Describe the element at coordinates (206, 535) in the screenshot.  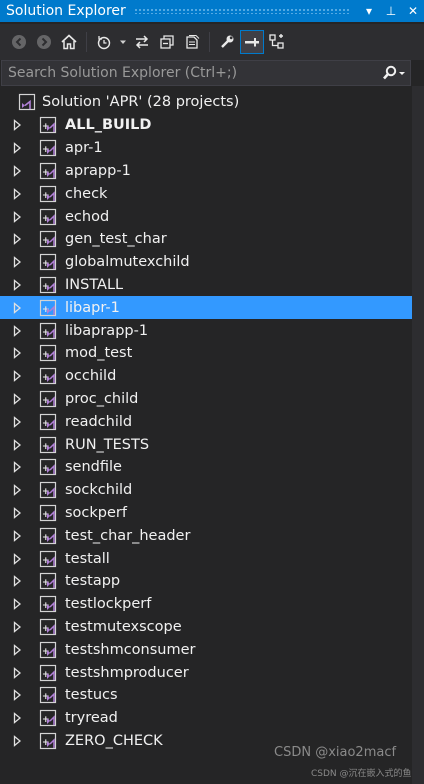
I see `project-node: + test_char_header` at that location.